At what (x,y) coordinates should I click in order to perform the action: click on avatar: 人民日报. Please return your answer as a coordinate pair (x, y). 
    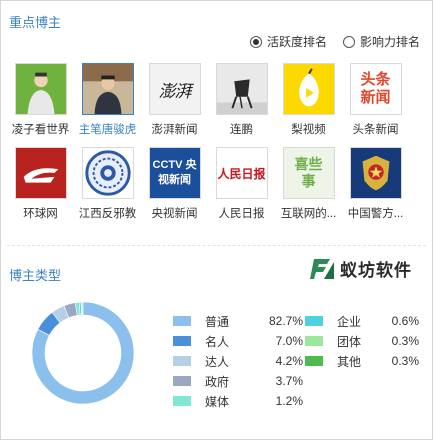
    Looking at the image, I should click on (241, 173).